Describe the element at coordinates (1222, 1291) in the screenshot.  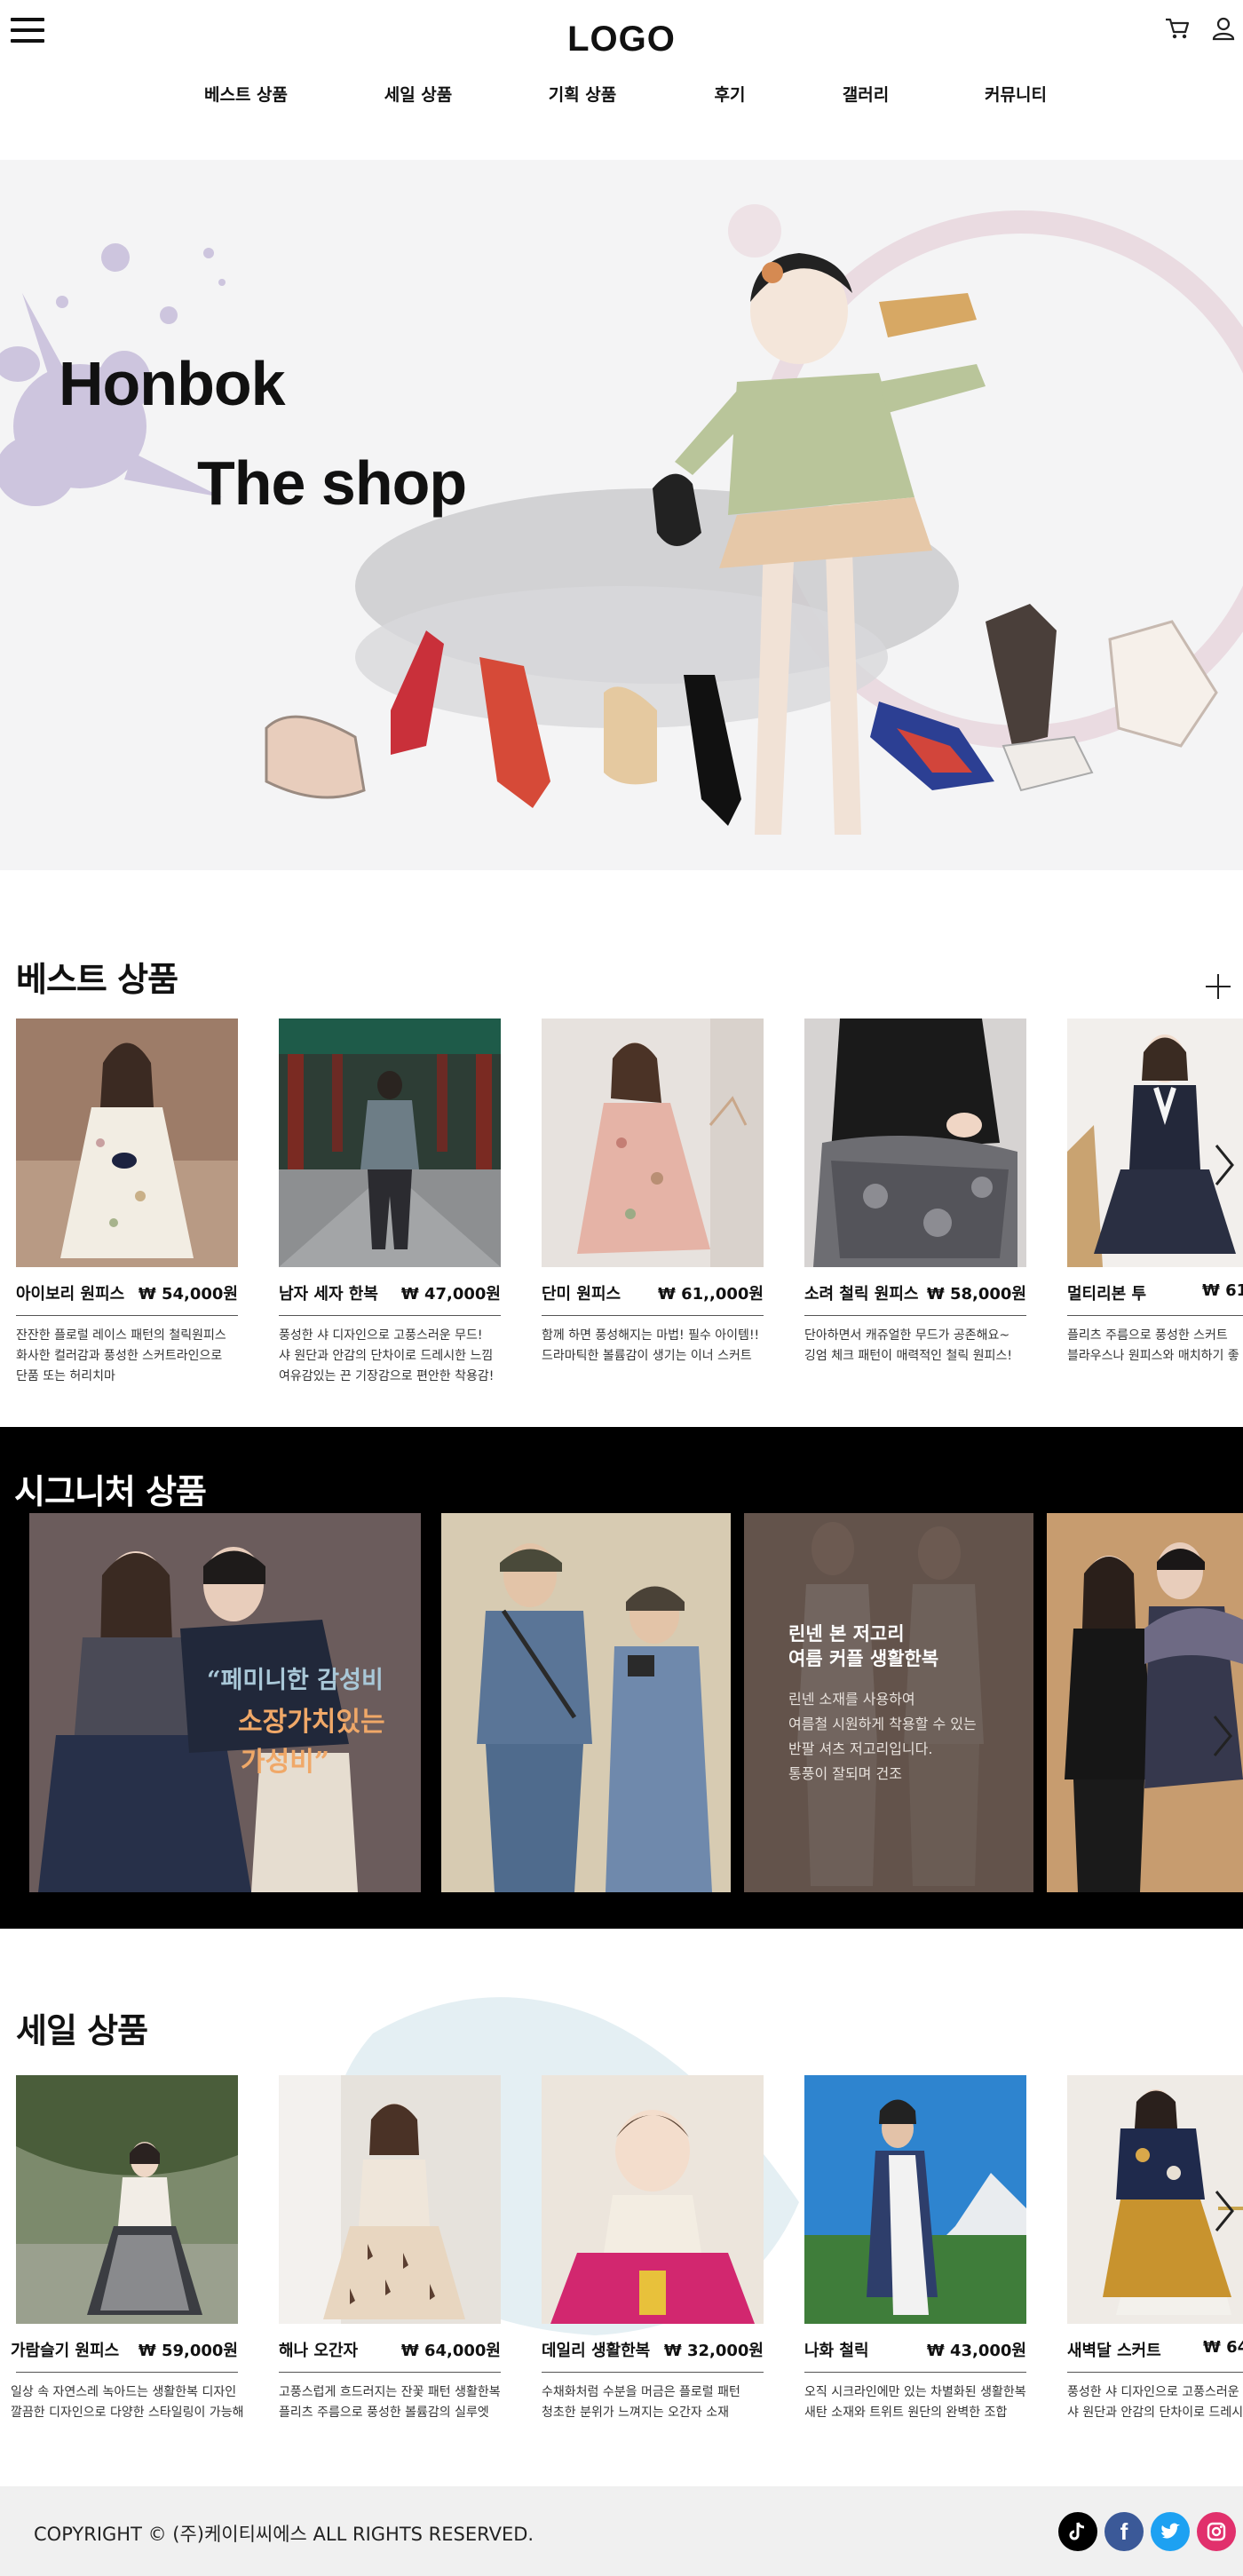
I see `product-price: ₩ 61,` at that location.